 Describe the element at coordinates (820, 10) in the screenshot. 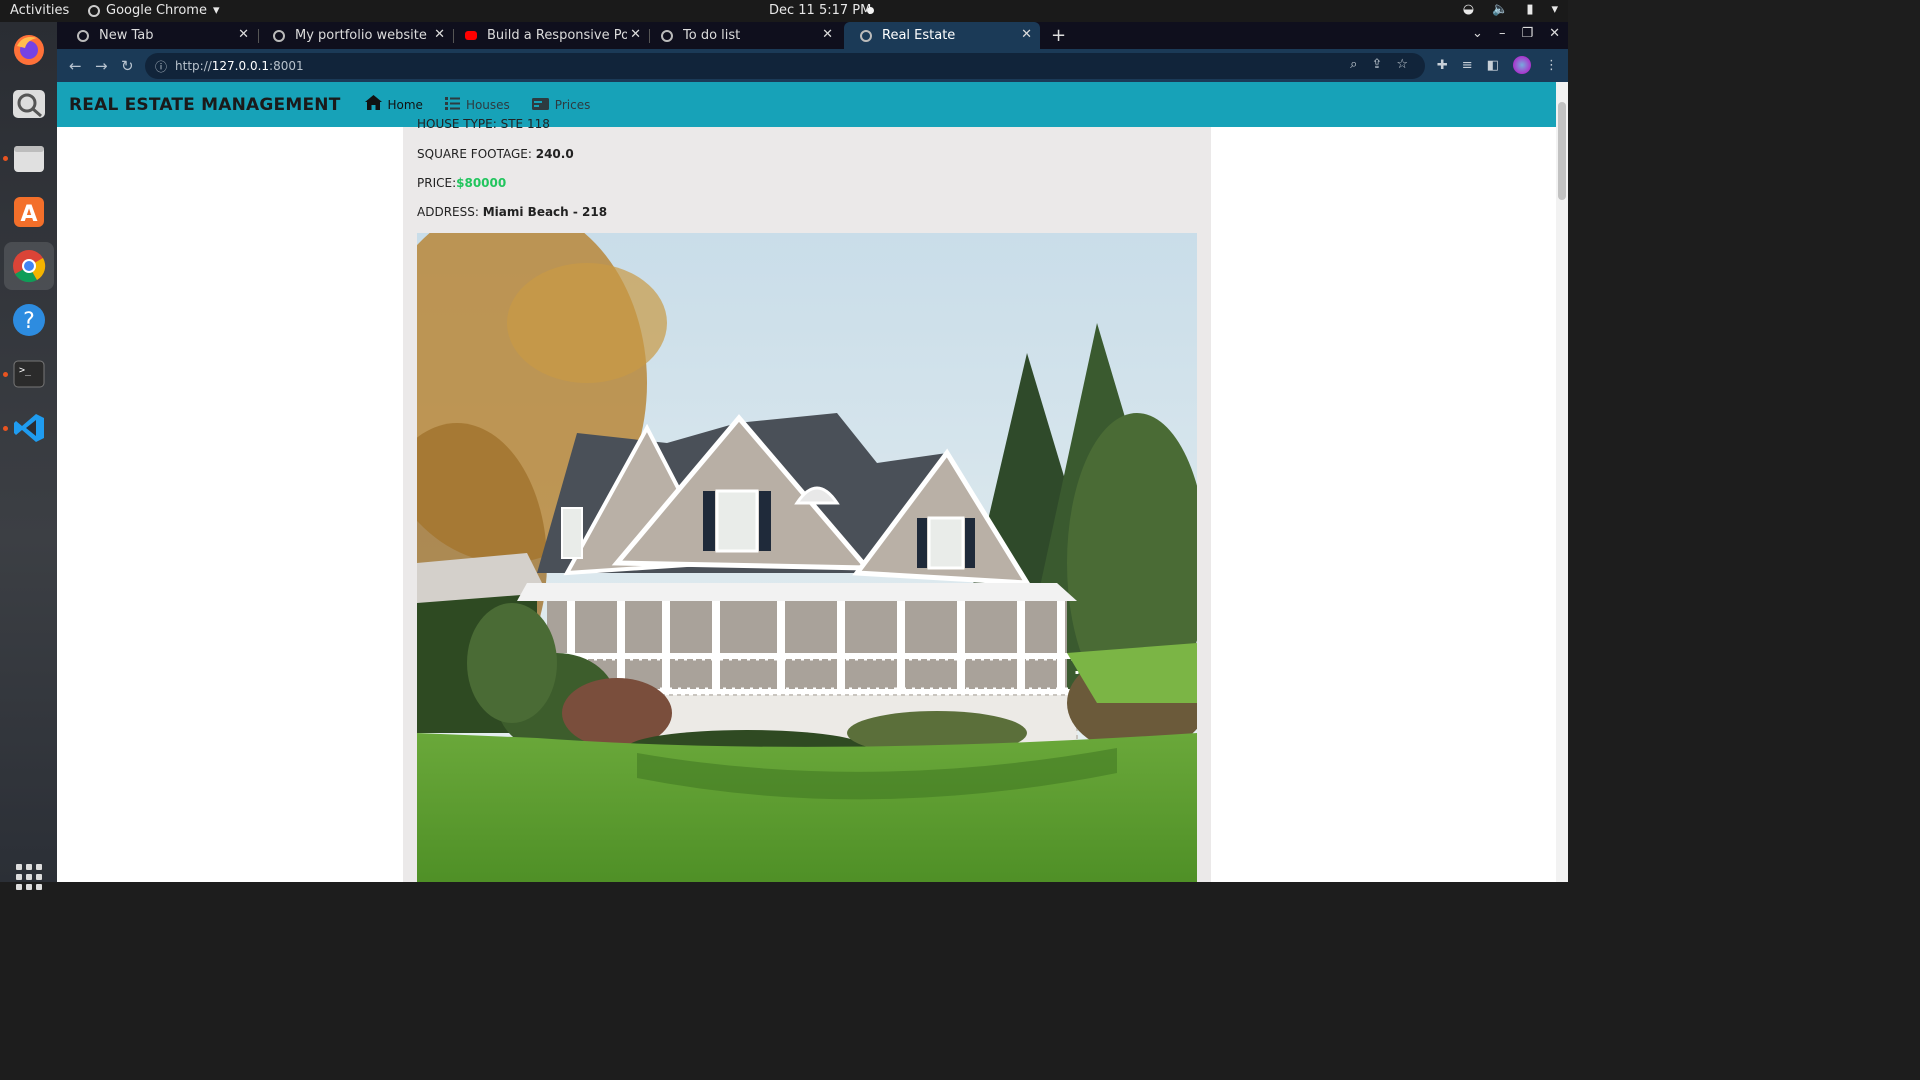

I see `clock: Dec 11 5:17 PM` at that location.